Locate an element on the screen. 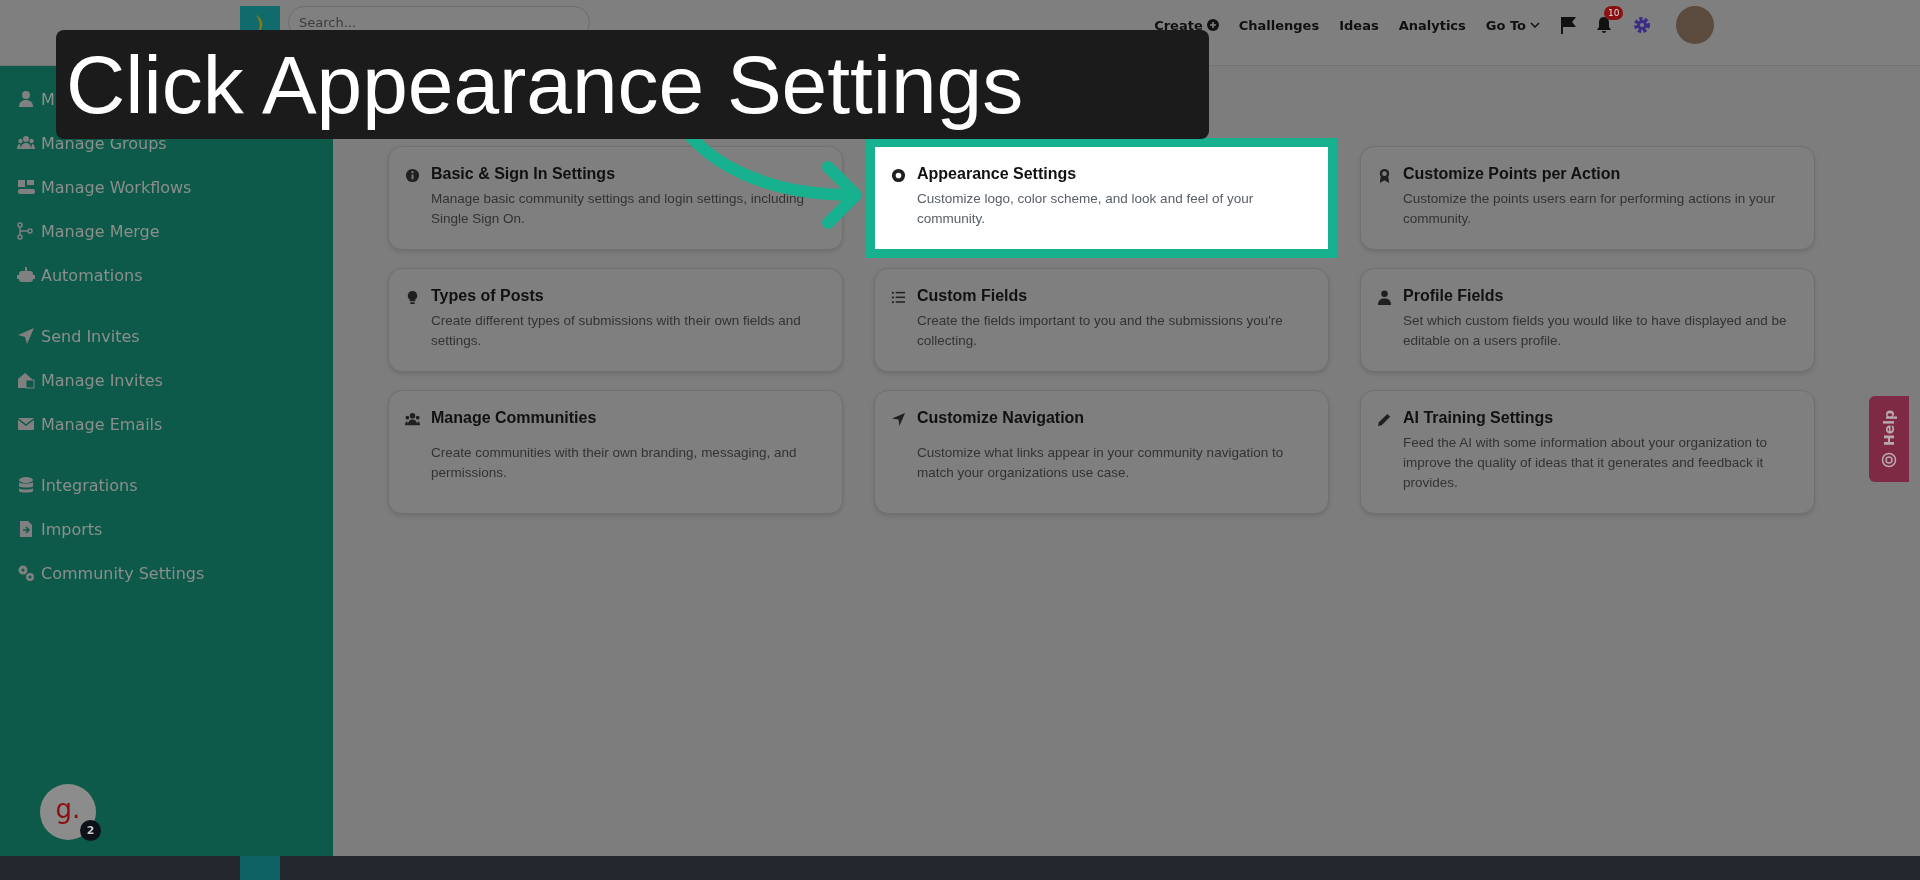 The width and height of the screenshot is (1920, 880). card-title: Types of Posts is located at coordinates (488, 296).